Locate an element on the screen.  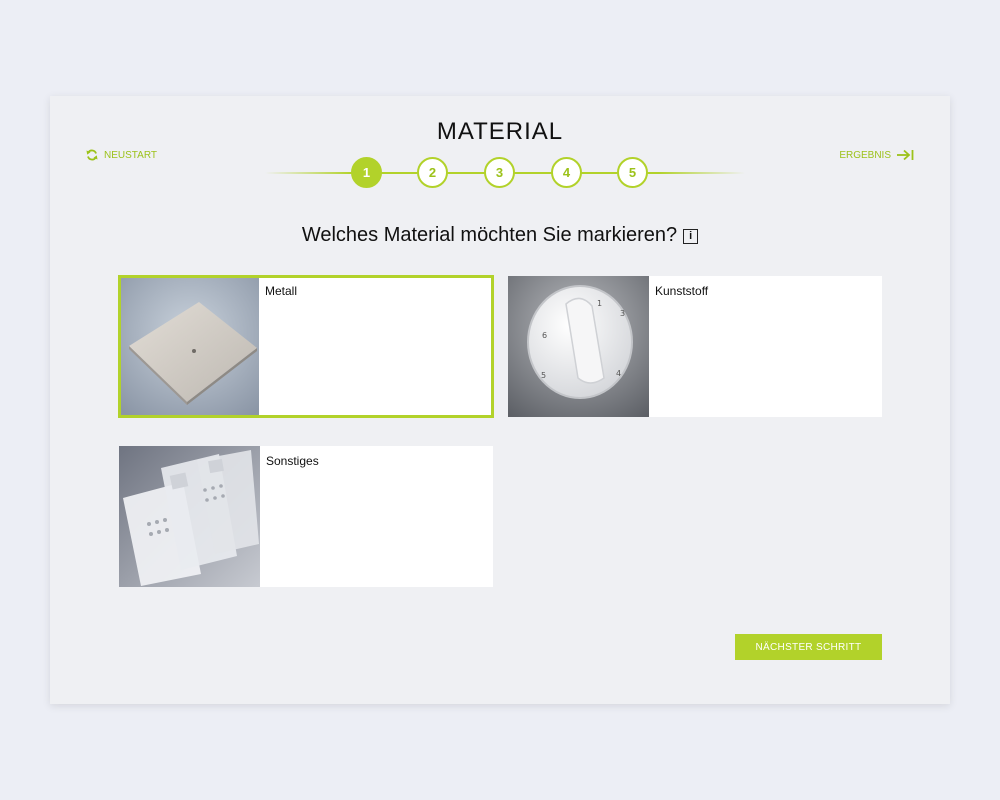
step-1: 1 is located at coordinates (366, 172).